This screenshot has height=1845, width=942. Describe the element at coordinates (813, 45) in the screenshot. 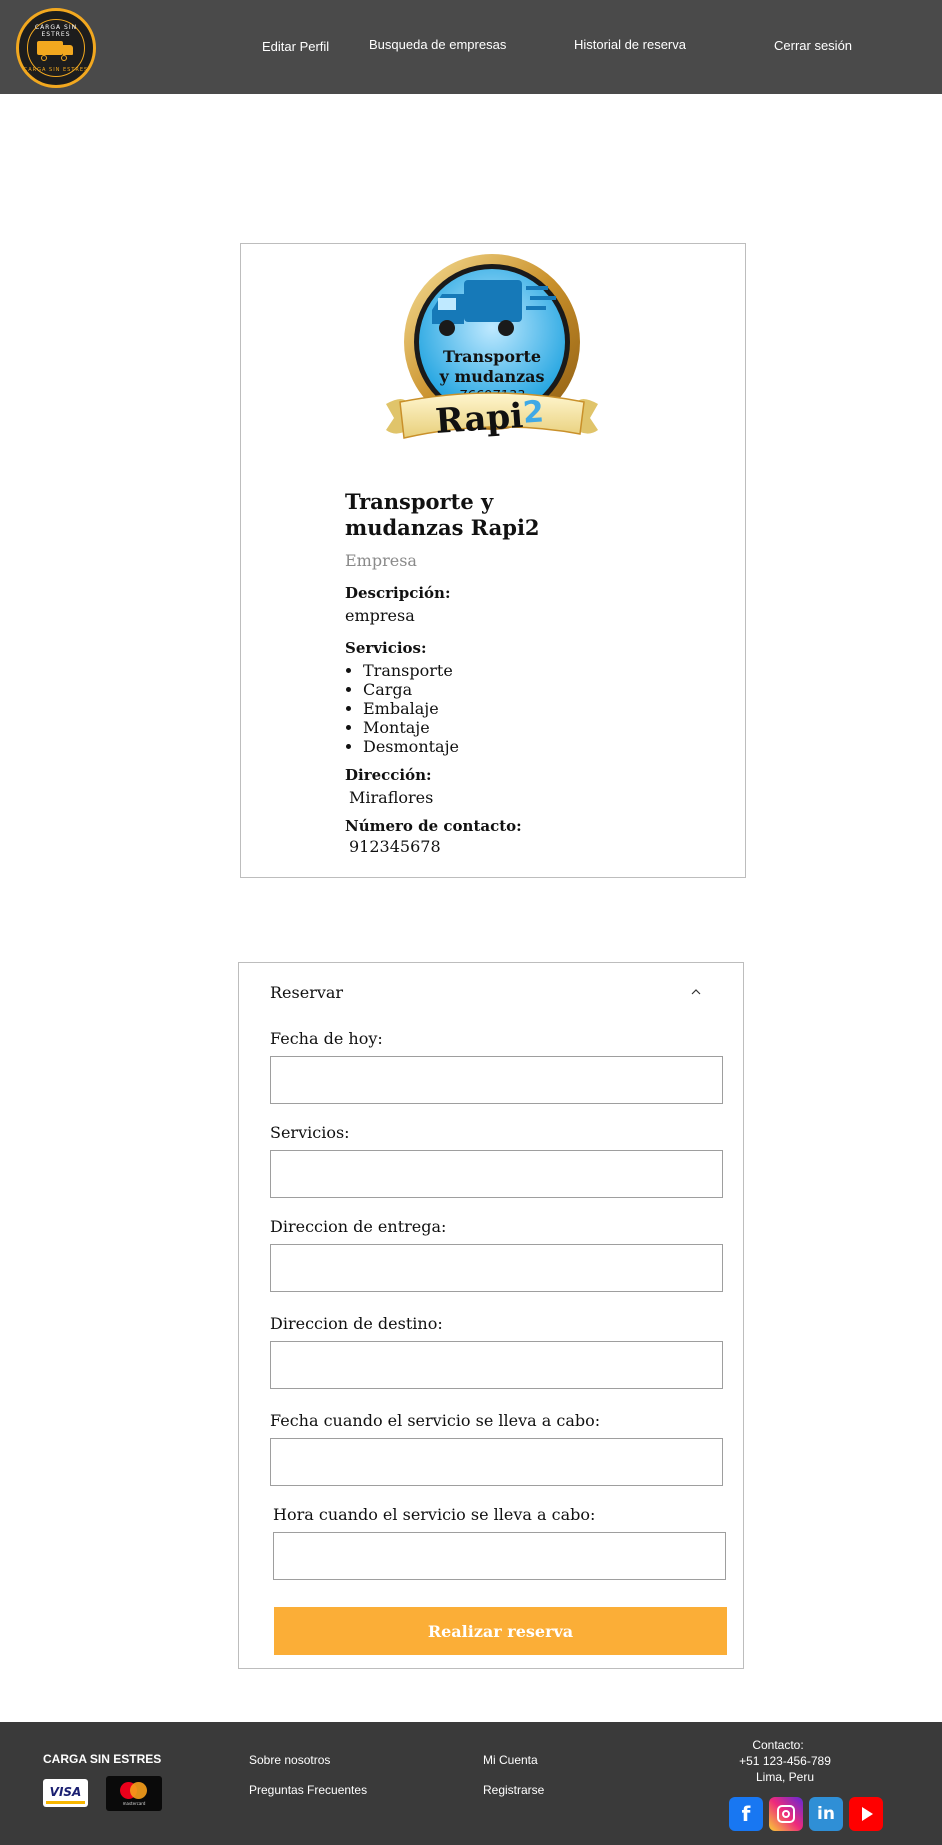

I see `nav-logout: Cerrar sesión` at that location.